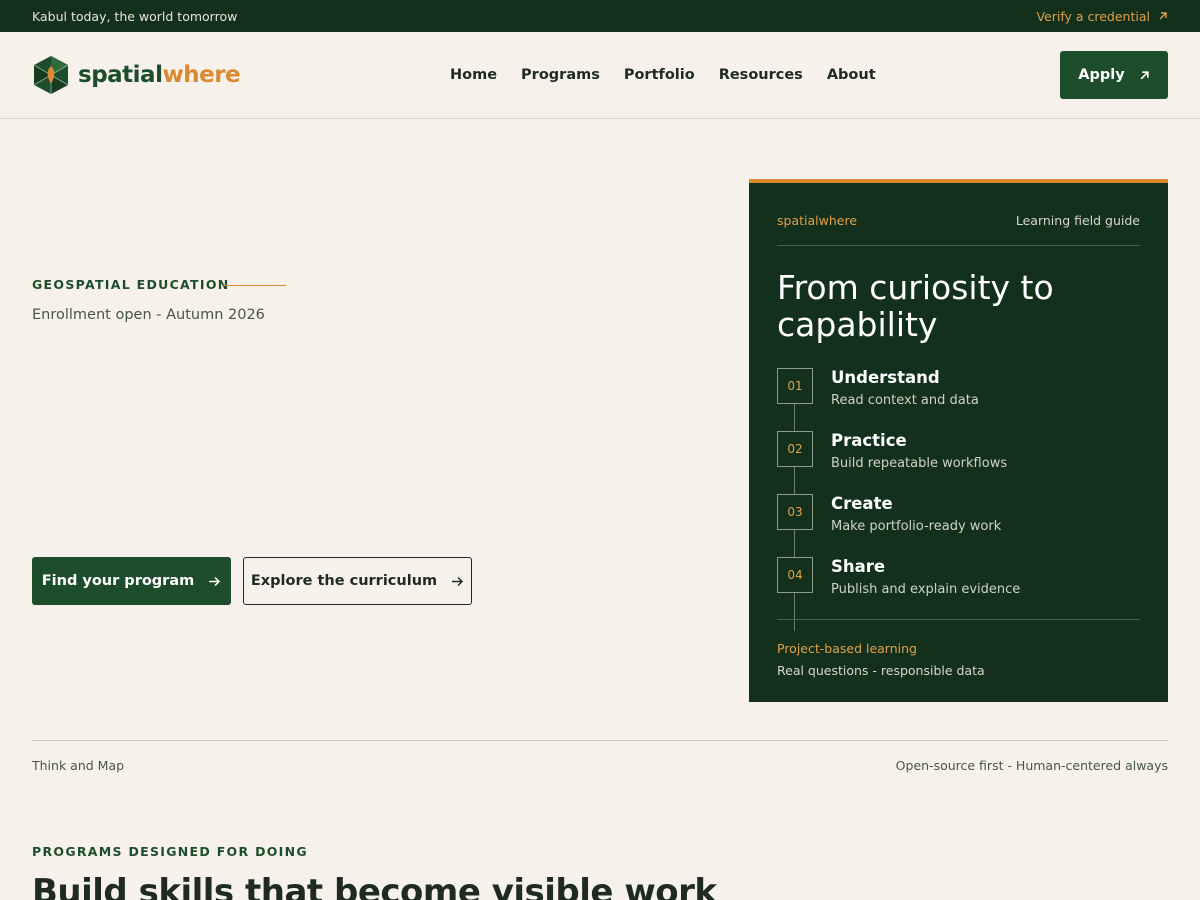 The image size is (1200, 900). What do you see at coordinates (600, 740) in the screenshot?
I see `section-divider` at bounding box center [600, 740].